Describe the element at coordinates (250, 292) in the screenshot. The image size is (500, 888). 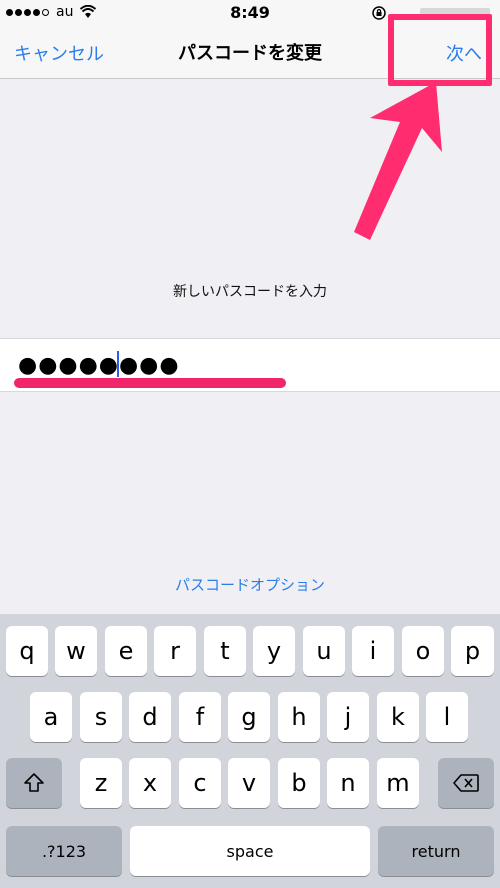
I see `passcode-prompt: 新しいパスコードを入力` at that location.